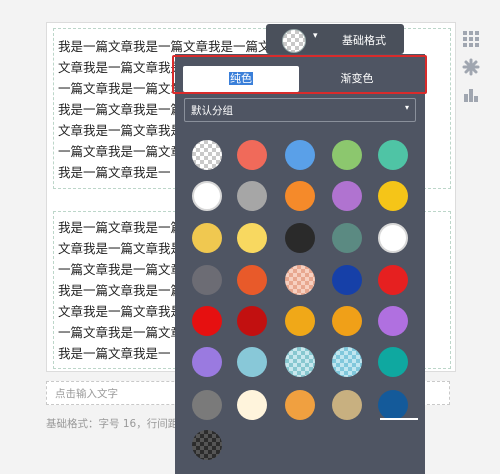 Image resolution: width=500 pixels, height=474 pixels. I want to click on side-toolbar, so click(471, 72).